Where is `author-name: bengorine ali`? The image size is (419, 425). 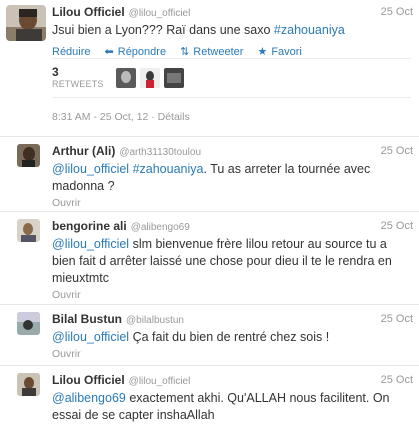
author-name: bengorine ali is located at coordinates (89, 226).